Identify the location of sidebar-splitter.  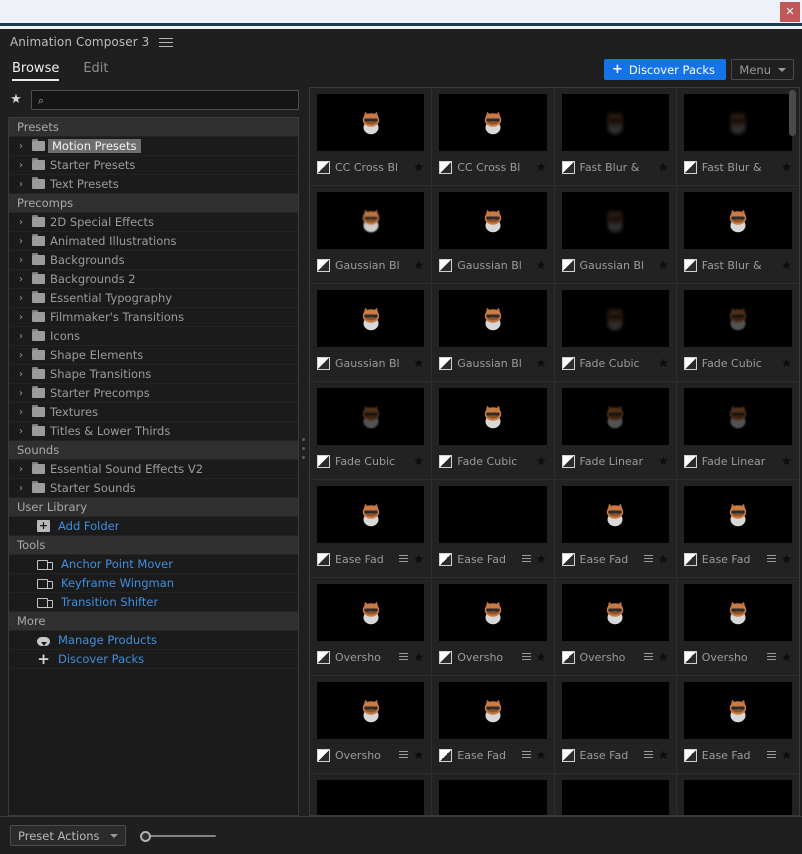
(304, 451).